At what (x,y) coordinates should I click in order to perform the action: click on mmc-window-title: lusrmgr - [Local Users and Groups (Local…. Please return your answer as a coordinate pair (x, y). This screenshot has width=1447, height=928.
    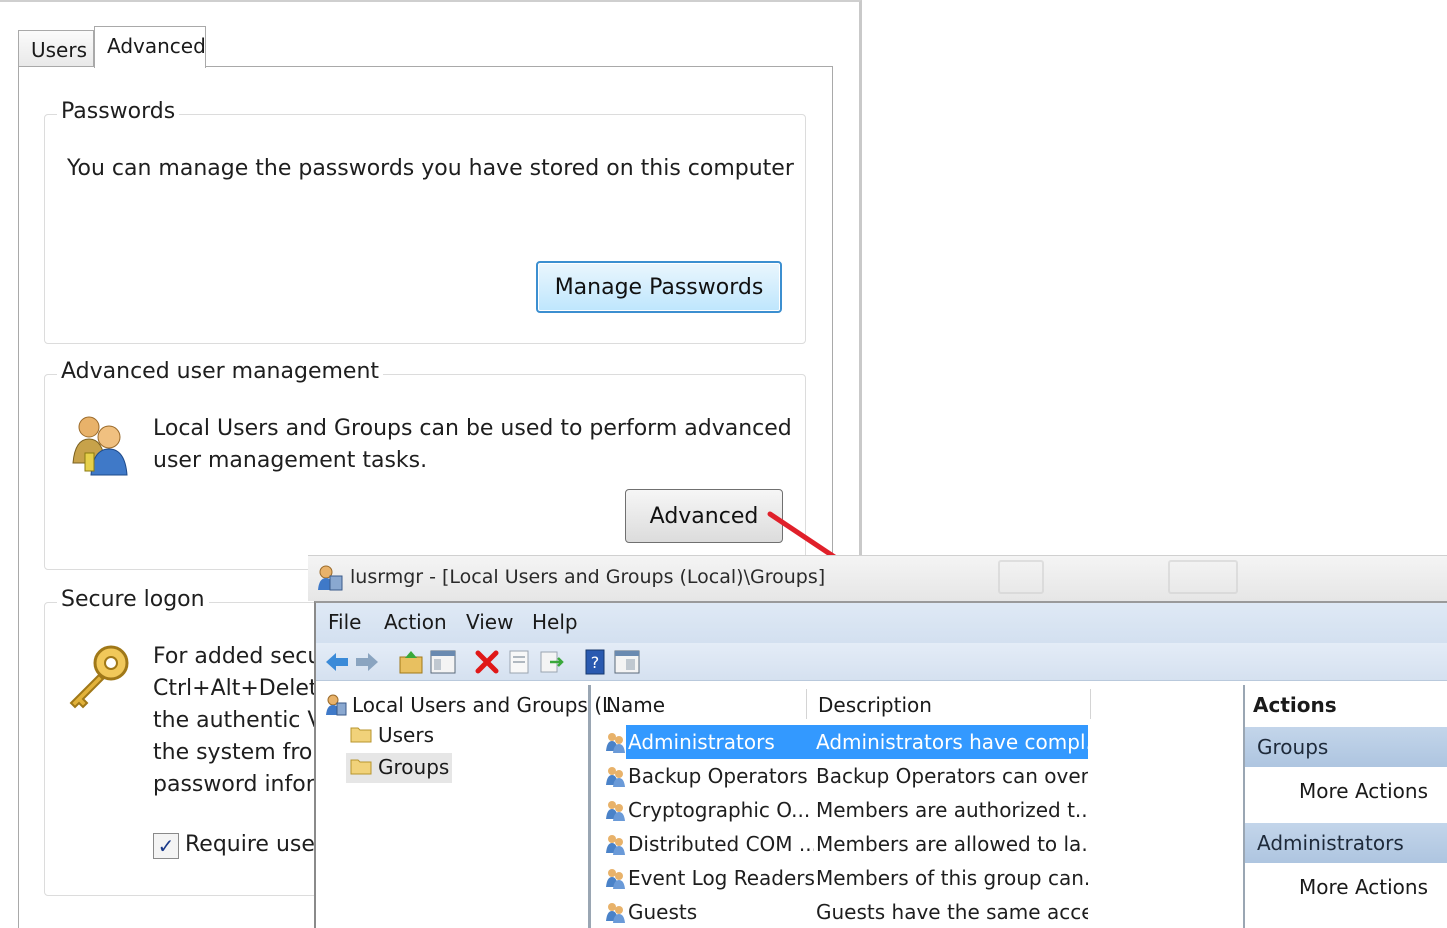
    Looking at the image, I should click on (588, 577).